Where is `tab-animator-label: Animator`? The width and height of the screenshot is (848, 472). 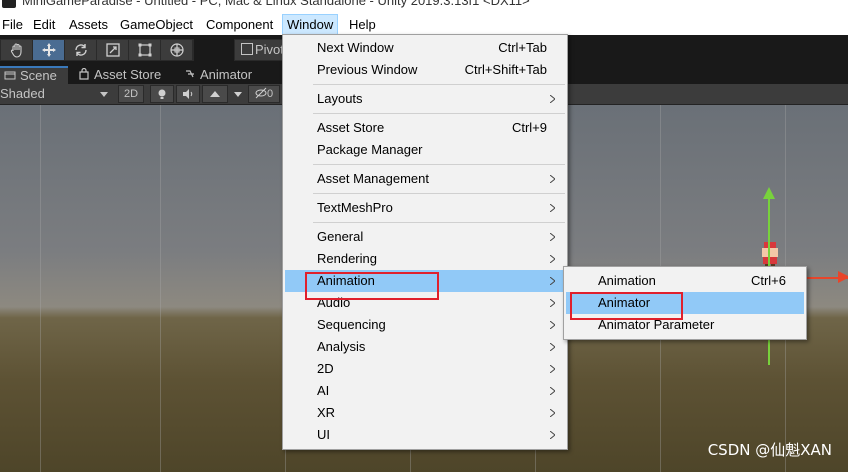
tab-animator-label: Animator is located at coordinates (226, 74).